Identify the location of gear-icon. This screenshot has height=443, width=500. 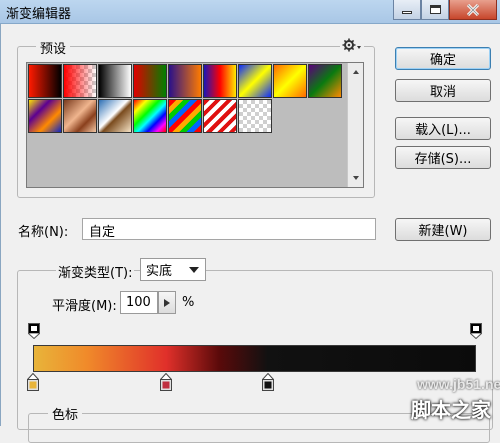
(352, 47).